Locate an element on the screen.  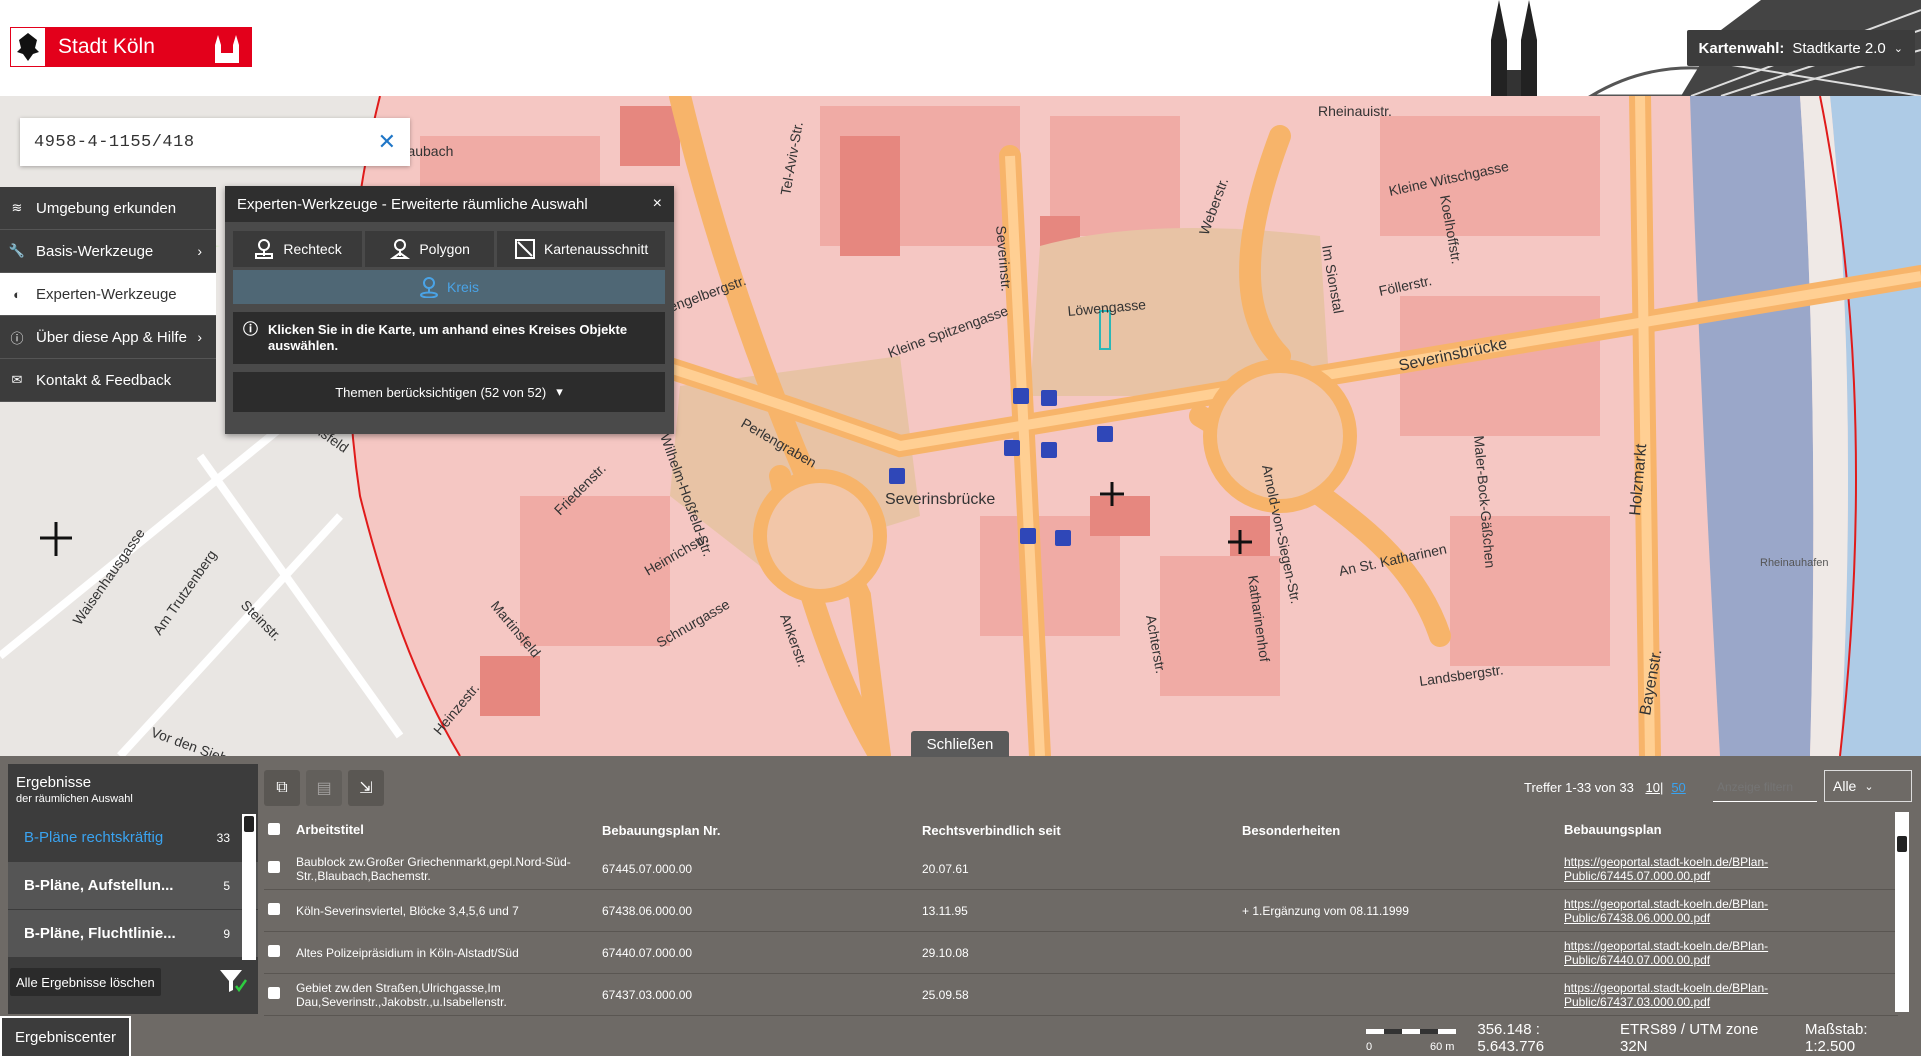
menu-item-ueber-app: ⓘ Über diese App & Hilfe › is located at coordinates (108, 337).